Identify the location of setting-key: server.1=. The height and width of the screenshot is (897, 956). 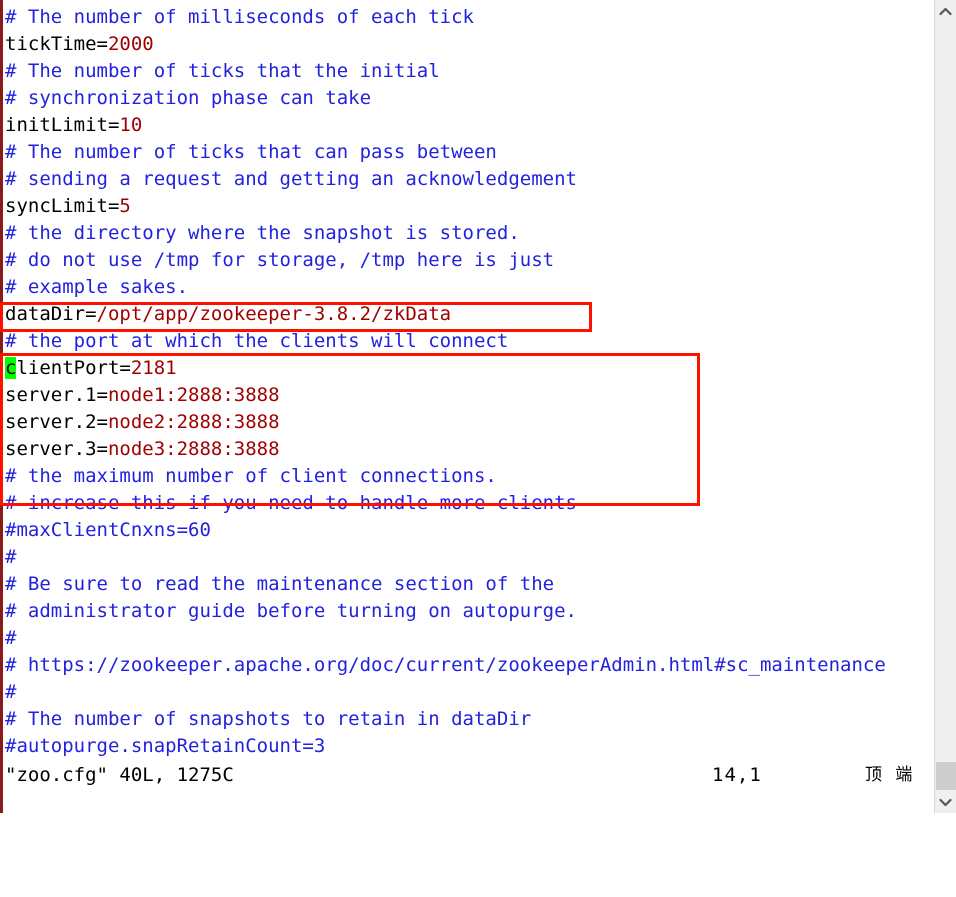
(56, 395).